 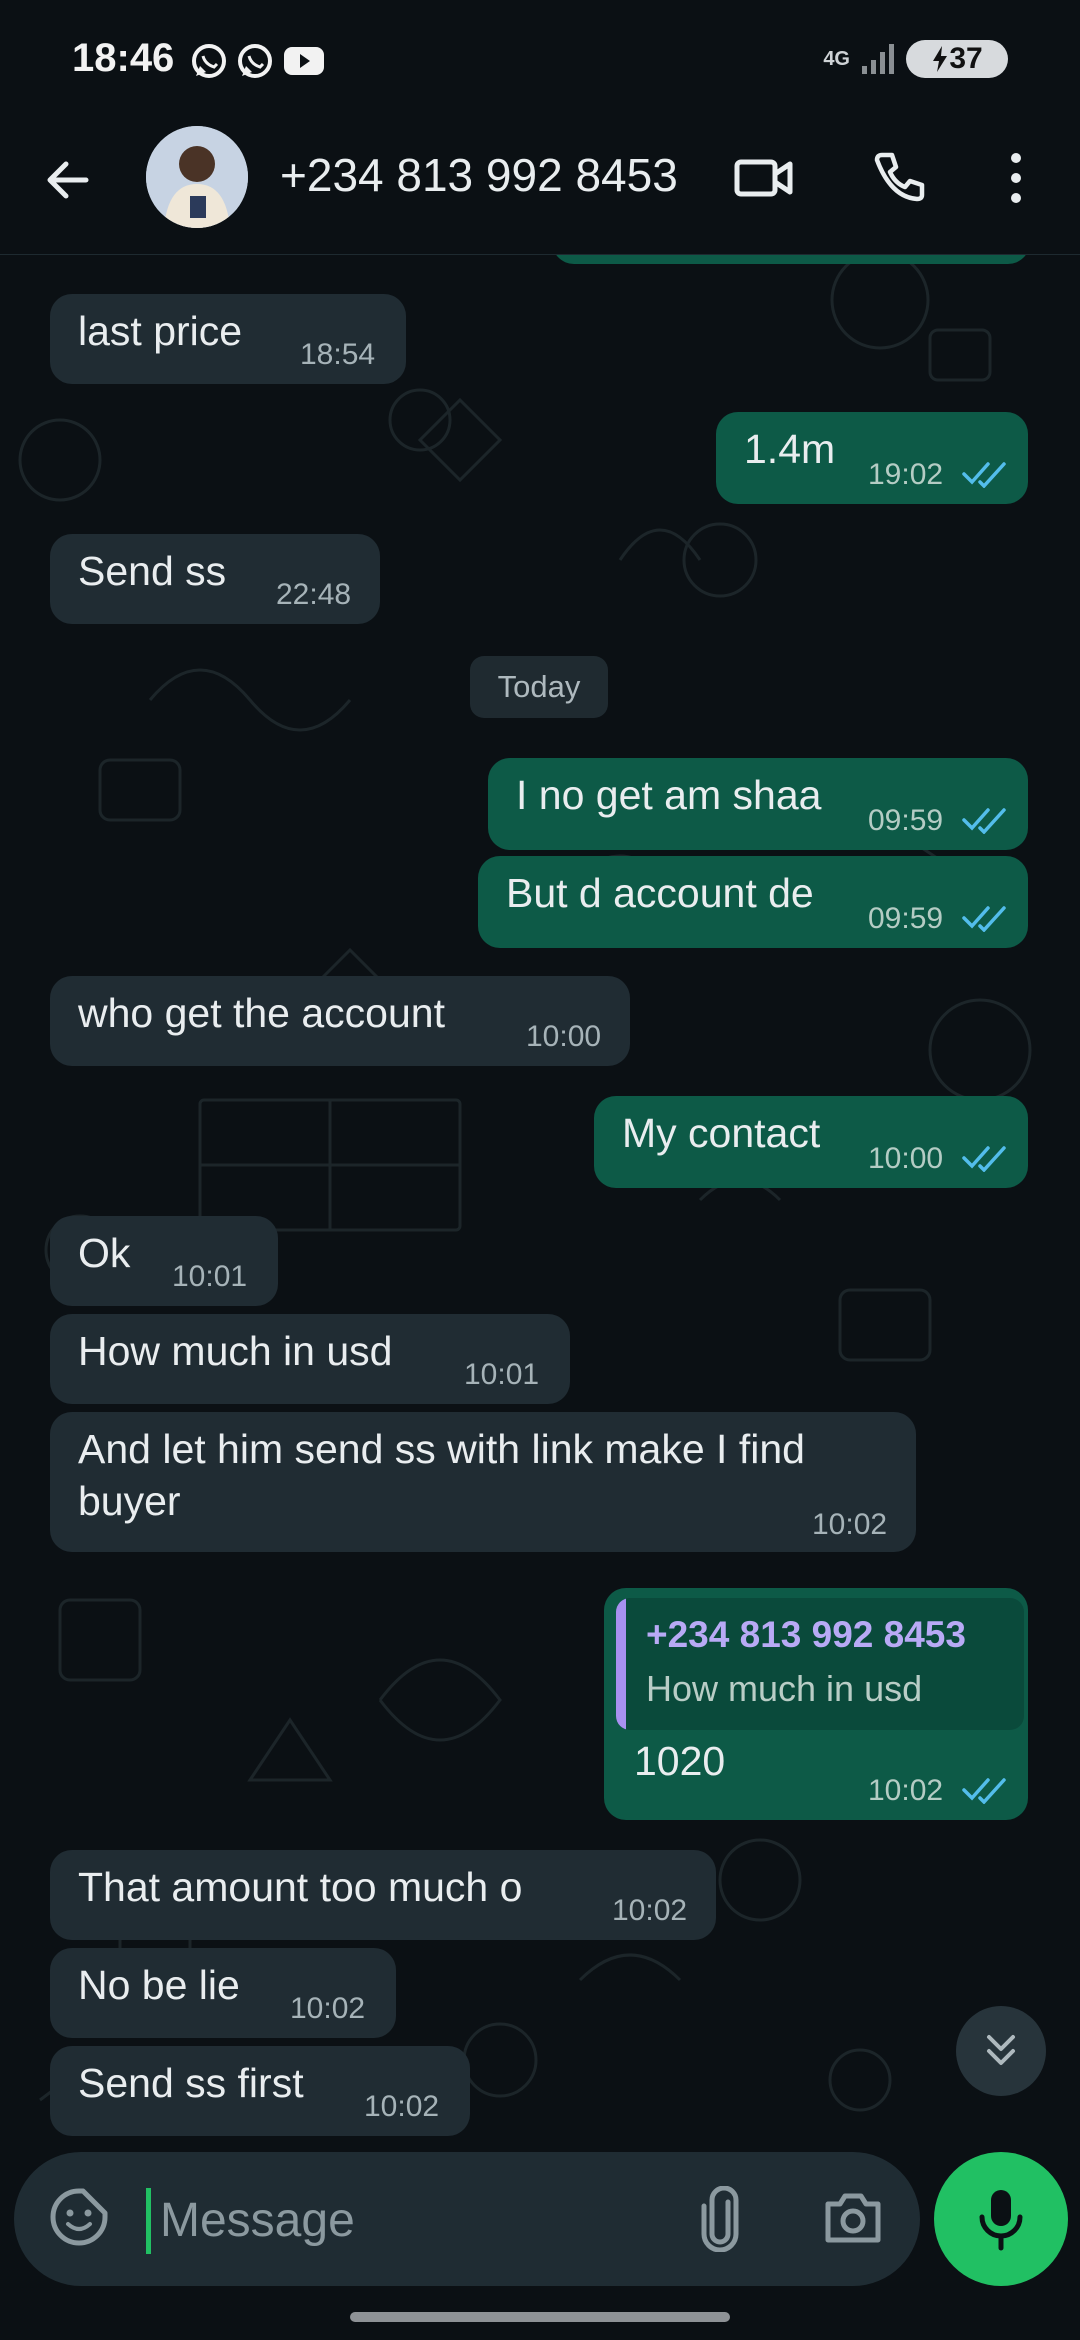 I want to click on message-text: No be lie, so click(x=159, y=1985).